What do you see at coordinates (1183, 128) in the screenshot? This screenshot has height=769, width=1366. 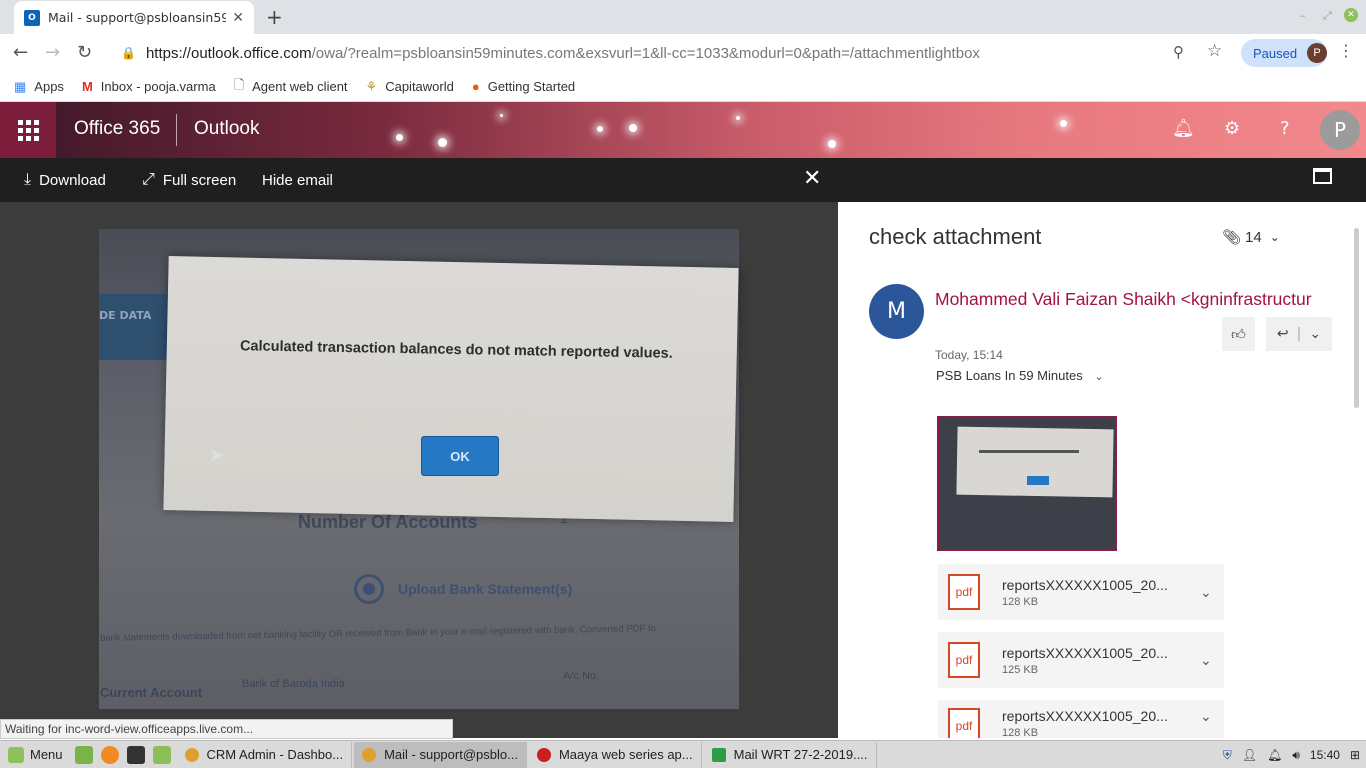 I see `notifications-bell-icon: 🔔︎` at bounding box center [1183, 128].